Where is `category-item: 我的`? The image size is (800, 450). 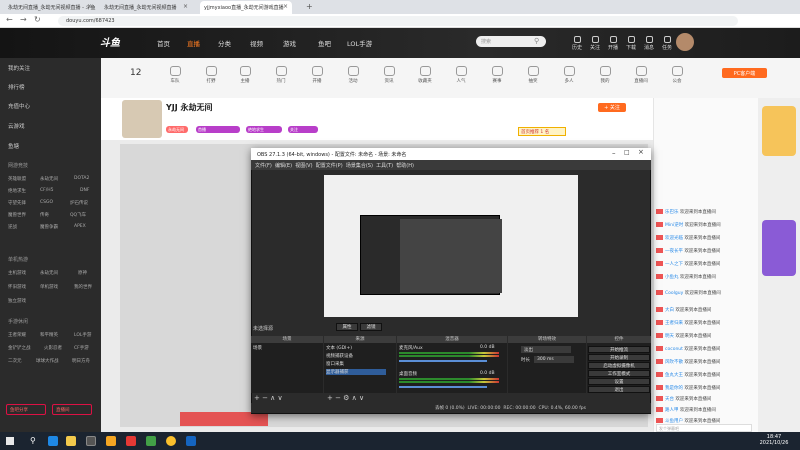
category-item: 我的 is located at coordinates (605, 75).